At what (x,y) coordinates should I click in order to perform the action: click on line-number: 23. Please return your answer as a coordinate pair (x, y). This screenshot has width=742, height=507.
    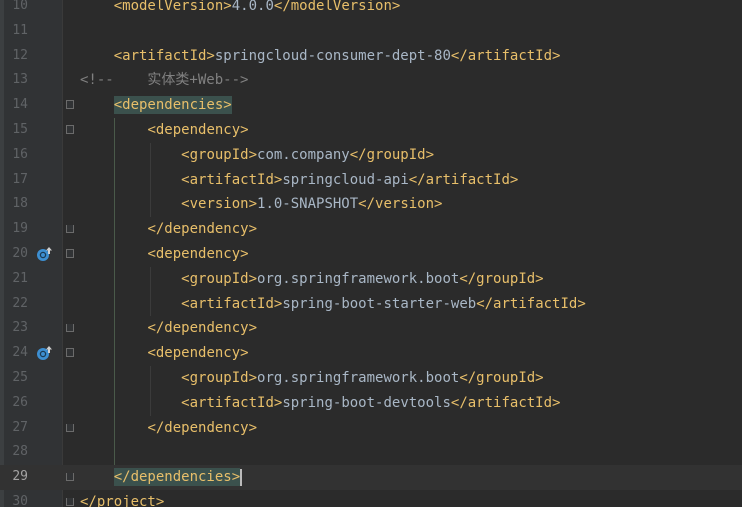
    Looking at the image, I should click on (20, 328).